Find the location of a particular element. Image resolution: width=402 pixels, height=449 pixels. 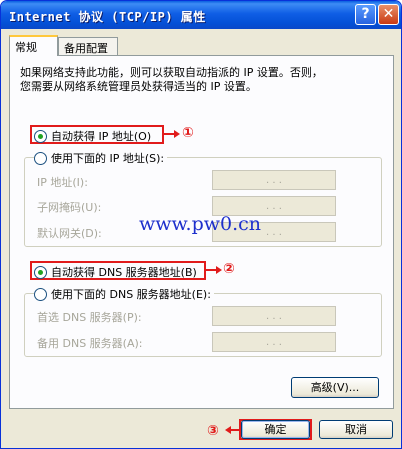

window-title: Internet 协议 (TCP/IP) 属性 is located at coordinates (107, 17).